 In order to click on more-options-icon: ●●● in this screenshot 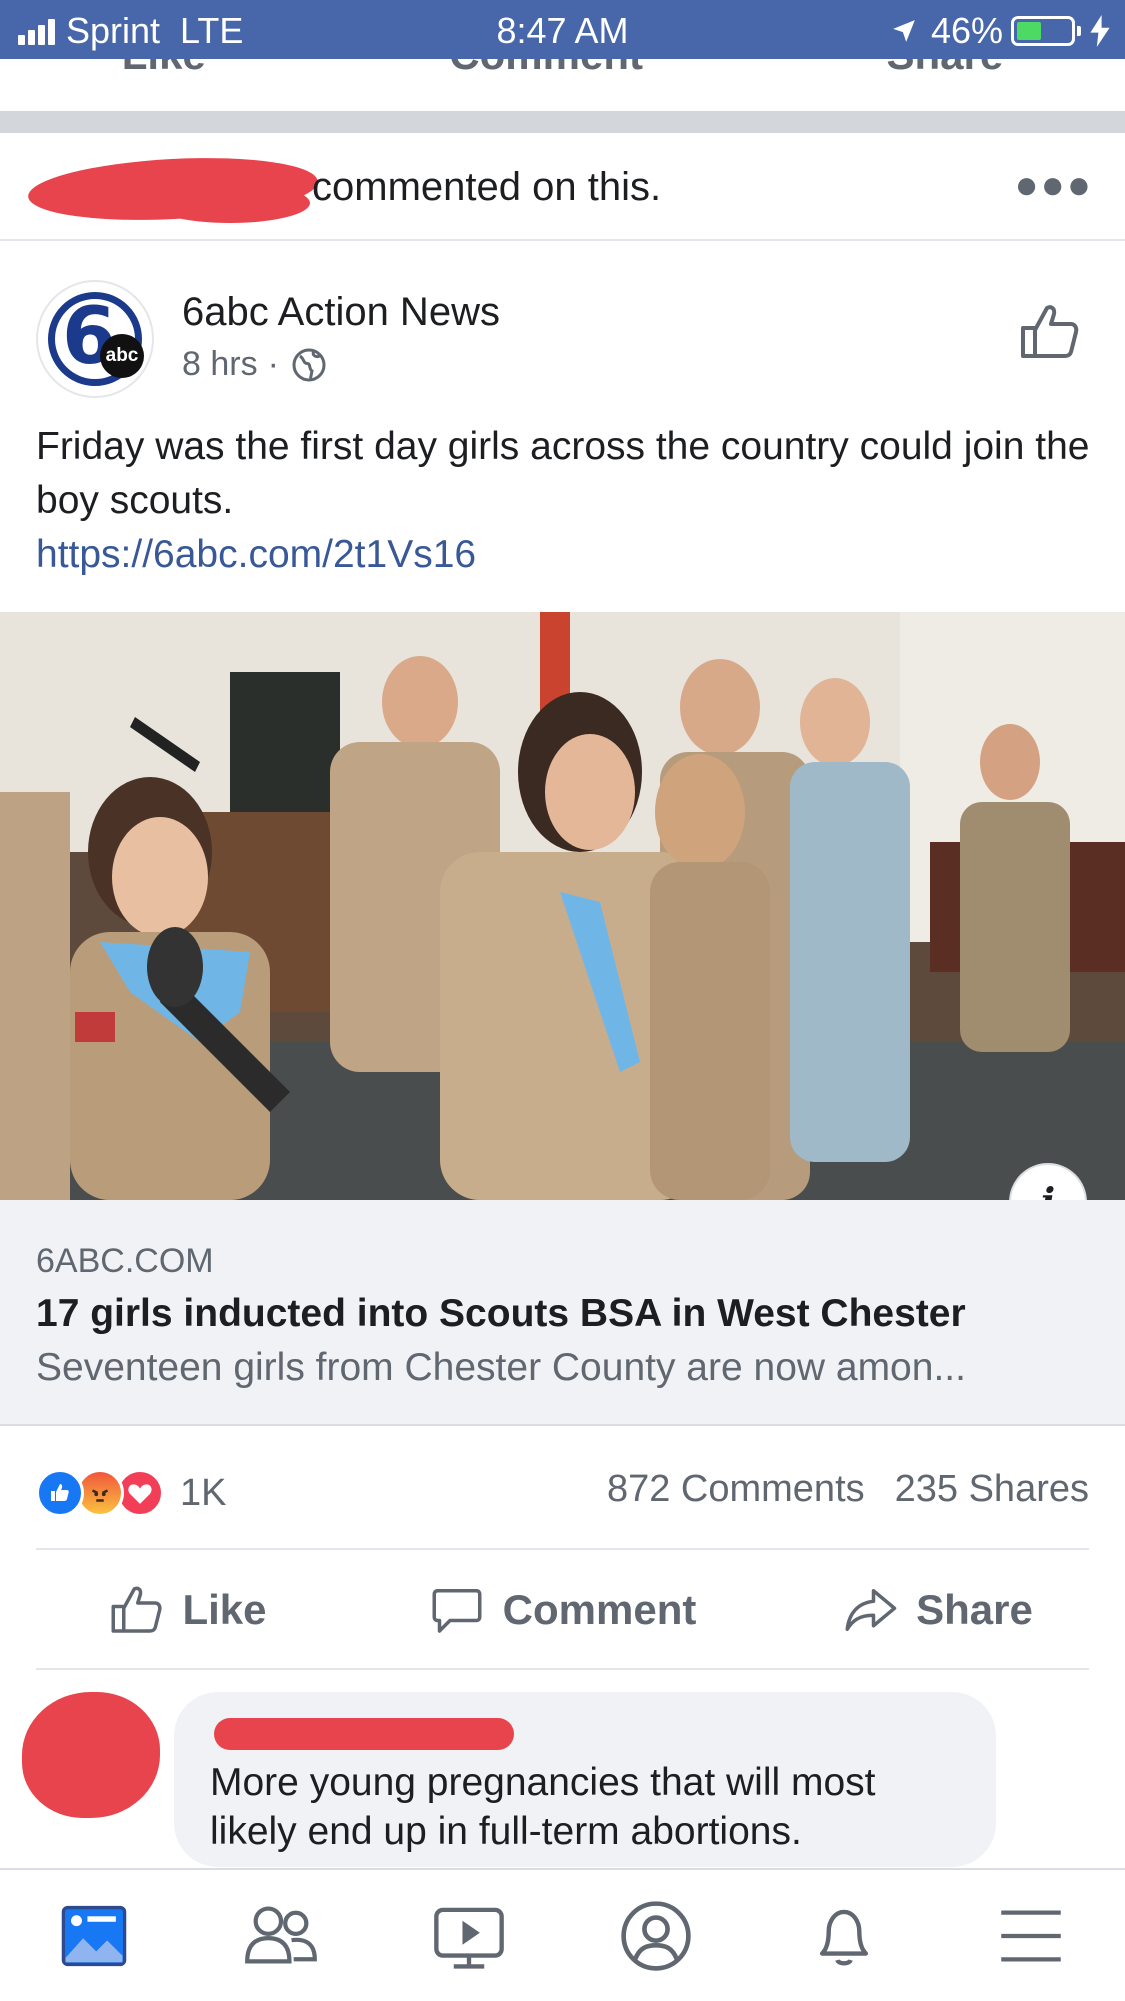, I will do `click(1054, 185)`.